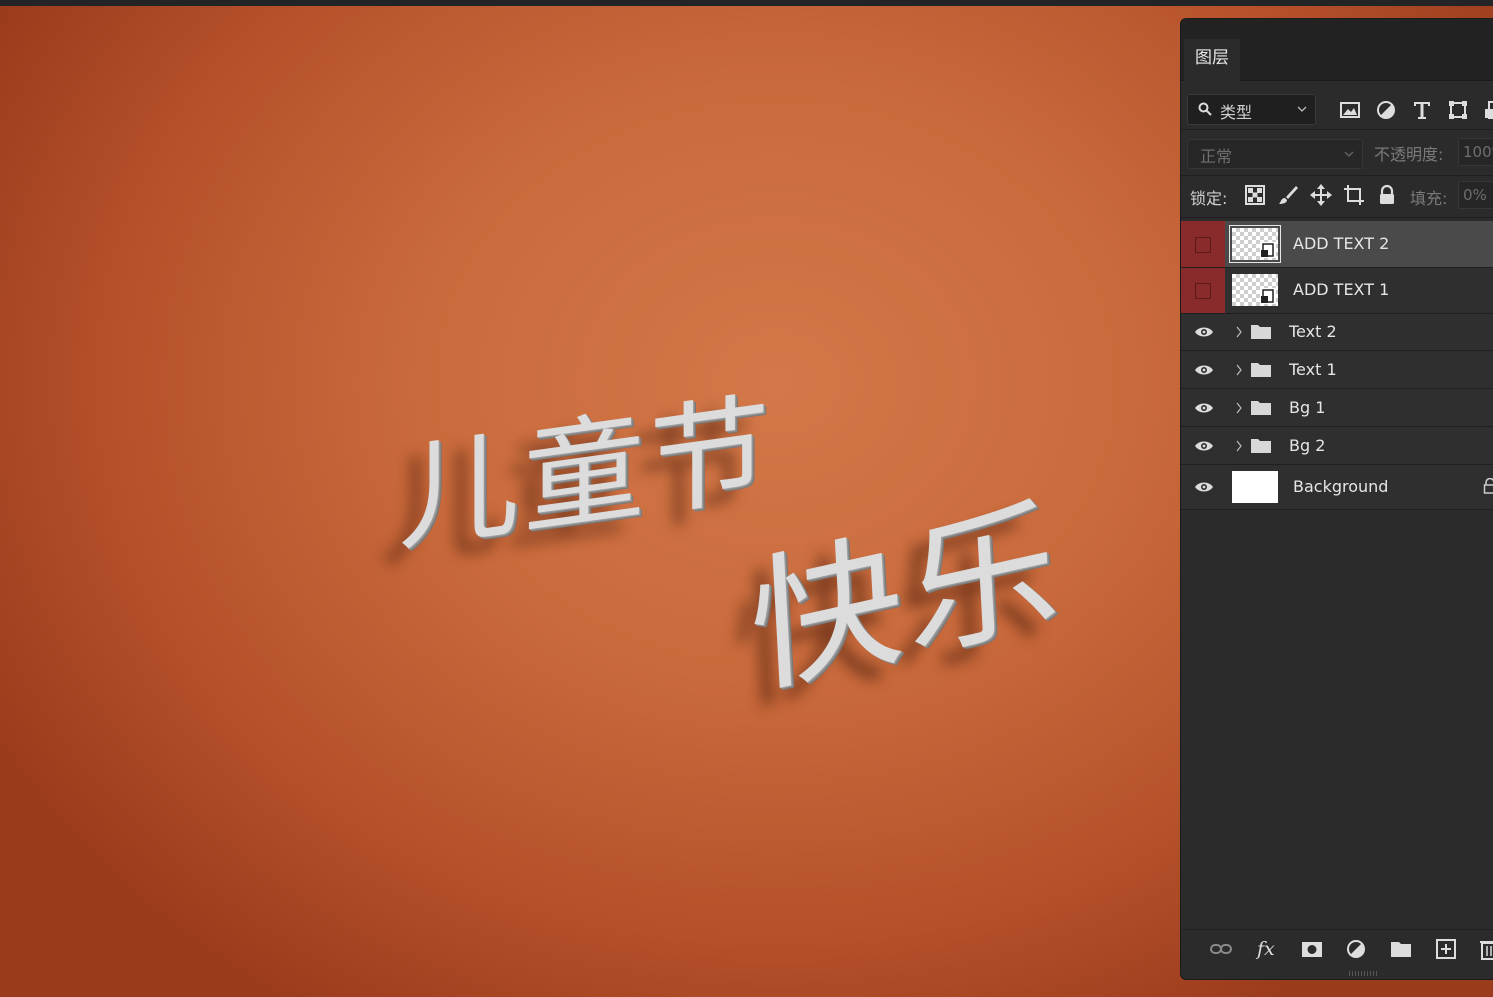 This screenshot has height=997, width=1493. What do you see at coordinates (1341, 486) in the screenshot?
I see `layer-name: Background` at bounding box center [1341, 486].